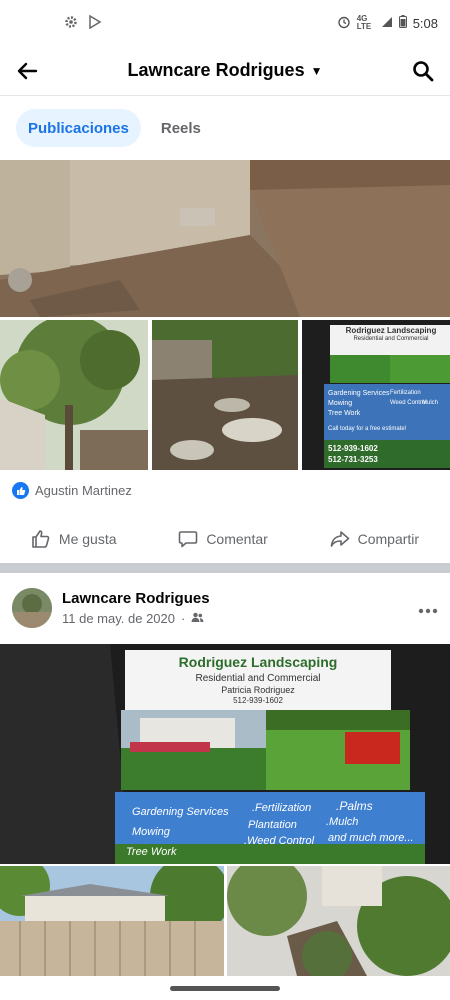  What do you see at coordinates (354, 806) in the screenshot?
I see `card-service: .Palms` at bounding box center [354, 806].